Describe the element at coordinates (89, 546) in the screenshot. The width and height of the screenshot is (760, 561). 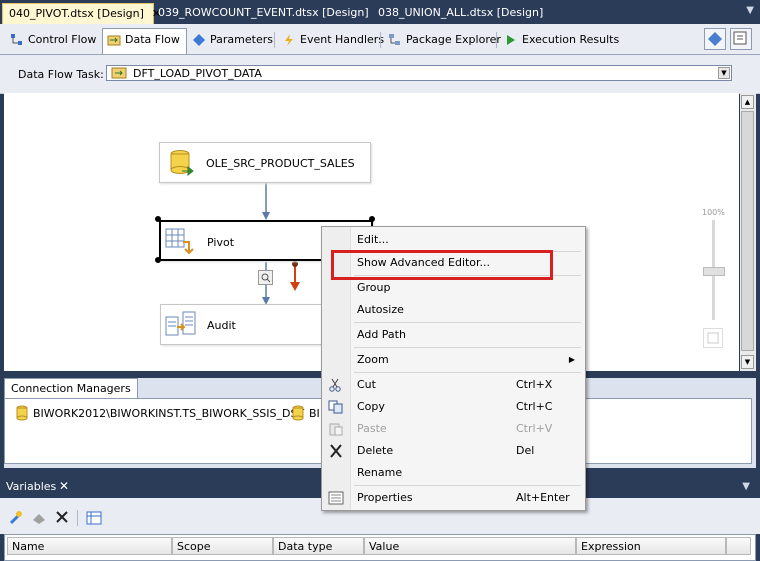
I see `column-header-name: Name` at that location.